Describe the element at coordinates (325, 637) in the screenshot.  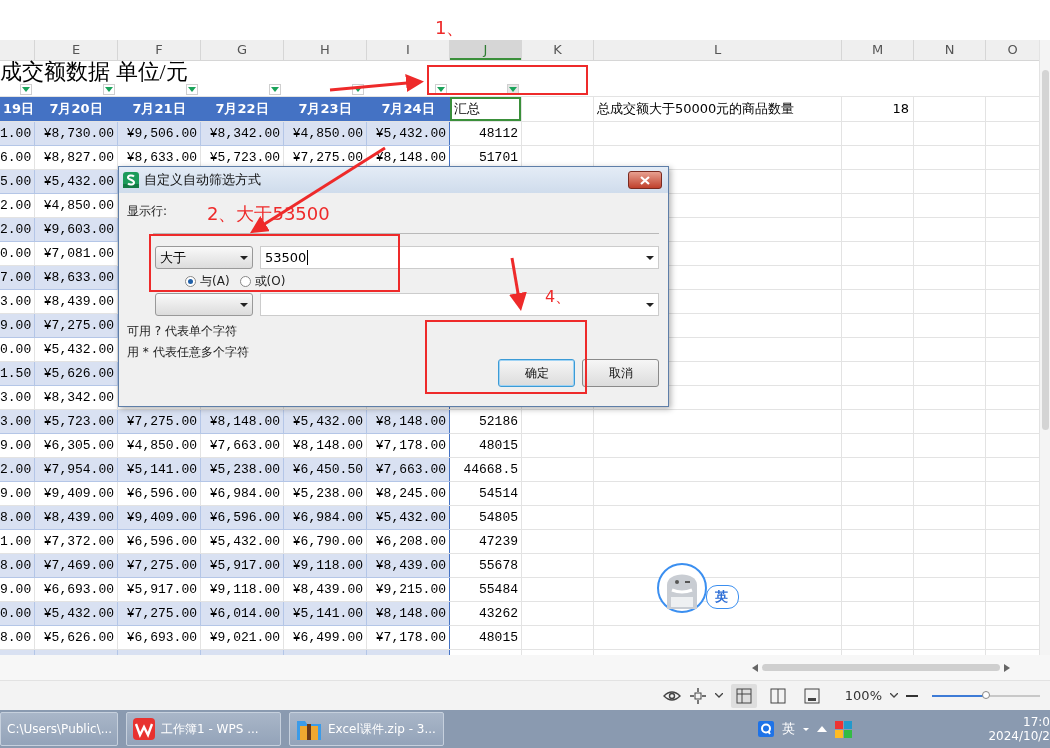
I see `table-cell: ¥6,499.00` at that location.